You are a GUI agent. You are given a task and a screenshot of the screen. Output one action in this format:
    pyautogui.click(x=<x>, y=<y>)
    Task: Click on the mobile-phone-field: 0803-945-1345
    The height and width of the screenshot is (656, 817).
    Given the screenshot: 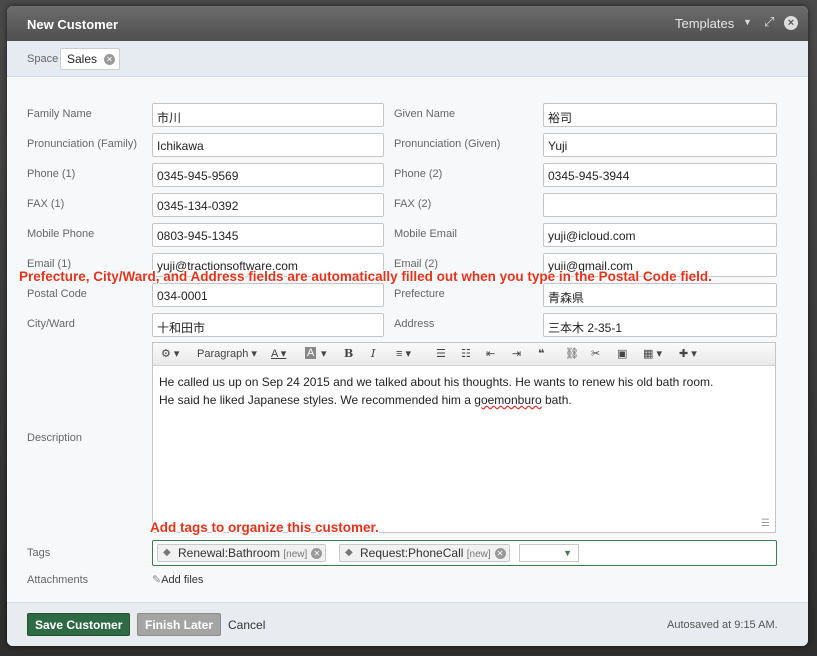 What is the action you would take?
    pyautogui.click(x=268, y=235)
    